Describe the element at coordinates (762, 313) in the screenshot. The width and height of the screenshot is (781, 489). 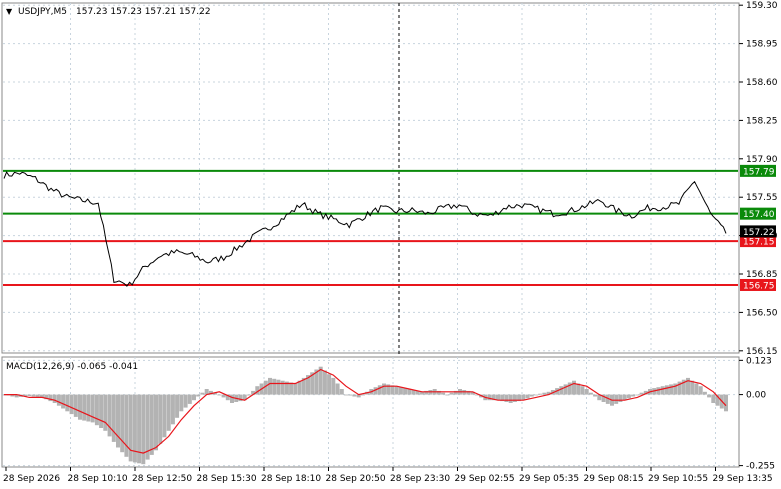
I see `price-tick-label: 156.50` at that location.